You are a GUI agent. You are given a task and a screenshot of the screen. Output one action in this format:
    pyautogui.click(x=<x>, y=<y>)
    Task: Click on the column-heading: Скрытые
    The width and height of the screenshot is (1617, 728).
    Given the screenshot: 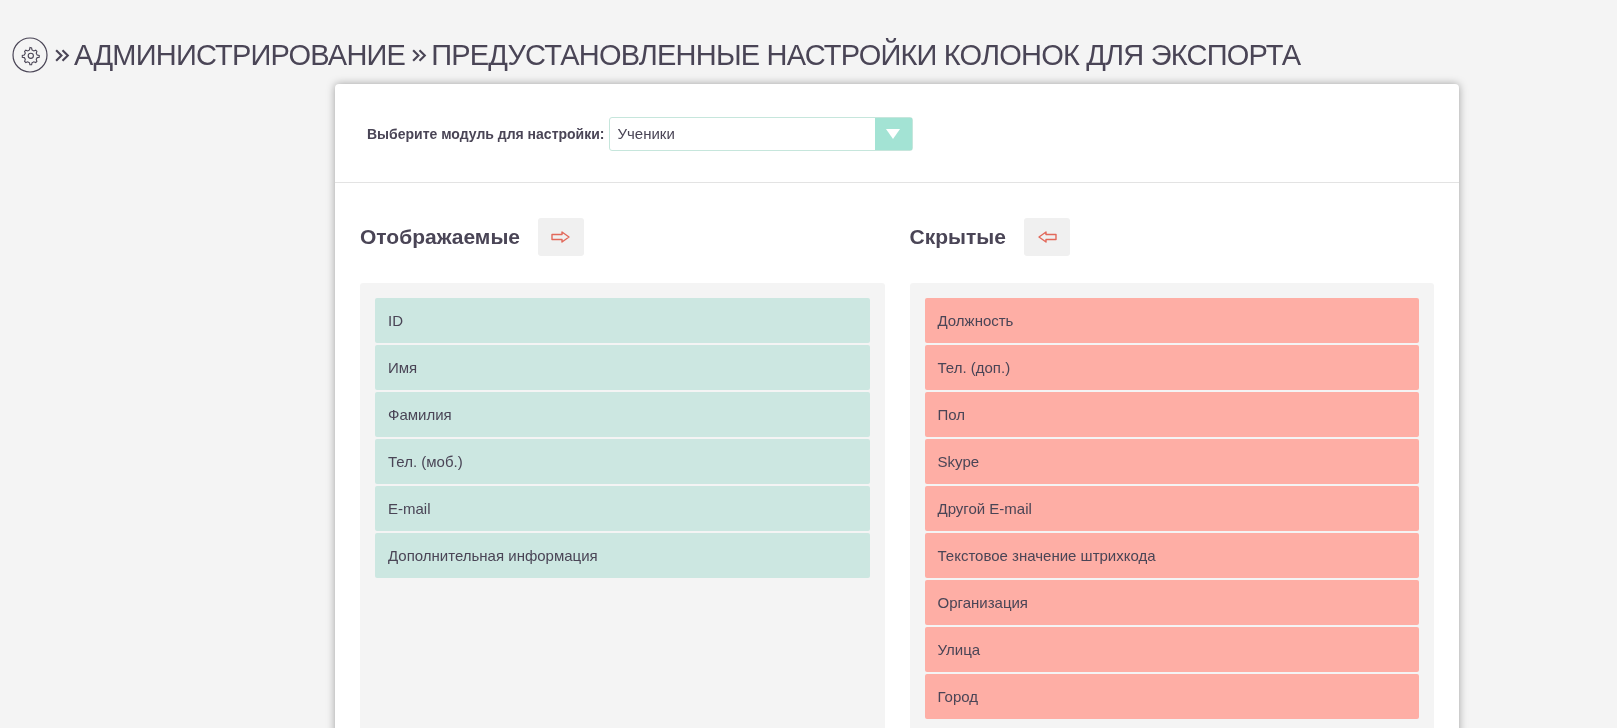 What is the action you would take?
    pyautogui.click(x=957, y=237)
    